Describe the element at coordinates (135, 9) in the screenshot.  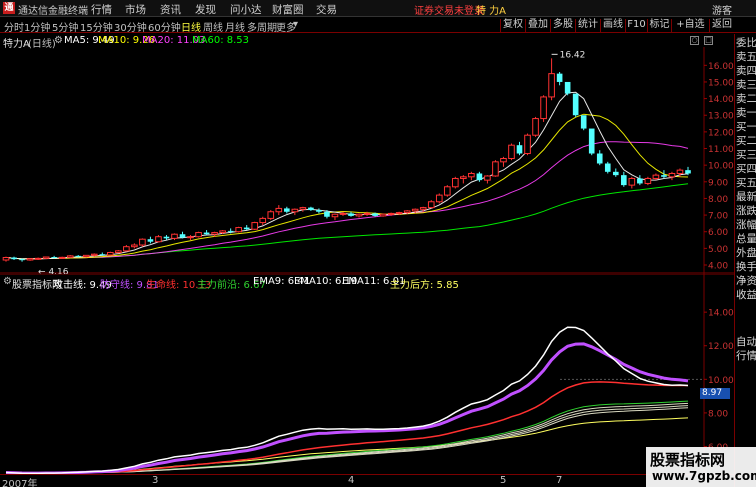
I see `menu-shichang: 市场` at that location.